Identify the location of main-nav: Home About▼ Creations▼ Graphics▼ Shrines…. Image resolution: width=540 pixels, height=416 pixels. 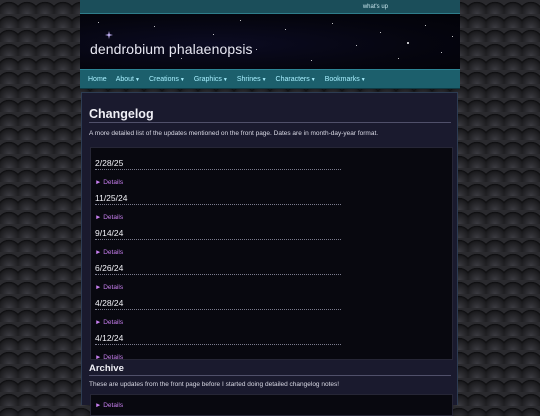
(270, 79).